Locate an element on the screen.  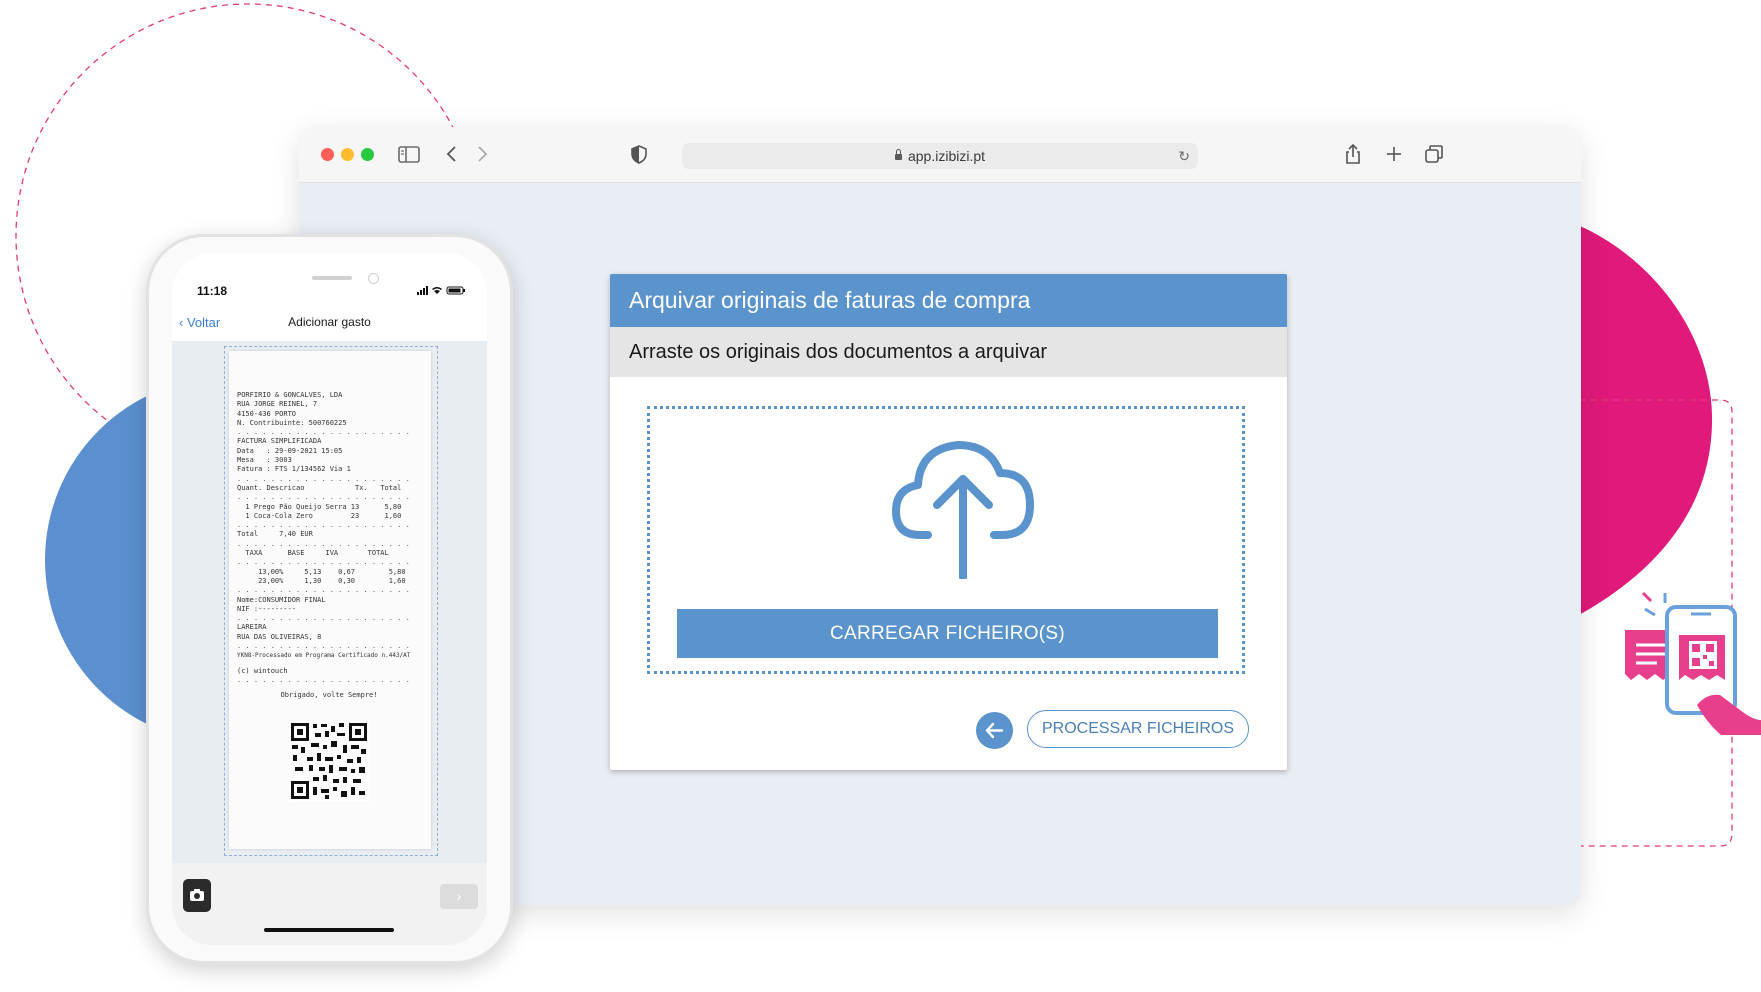
close-window-button is located at coordinates (327, 154).